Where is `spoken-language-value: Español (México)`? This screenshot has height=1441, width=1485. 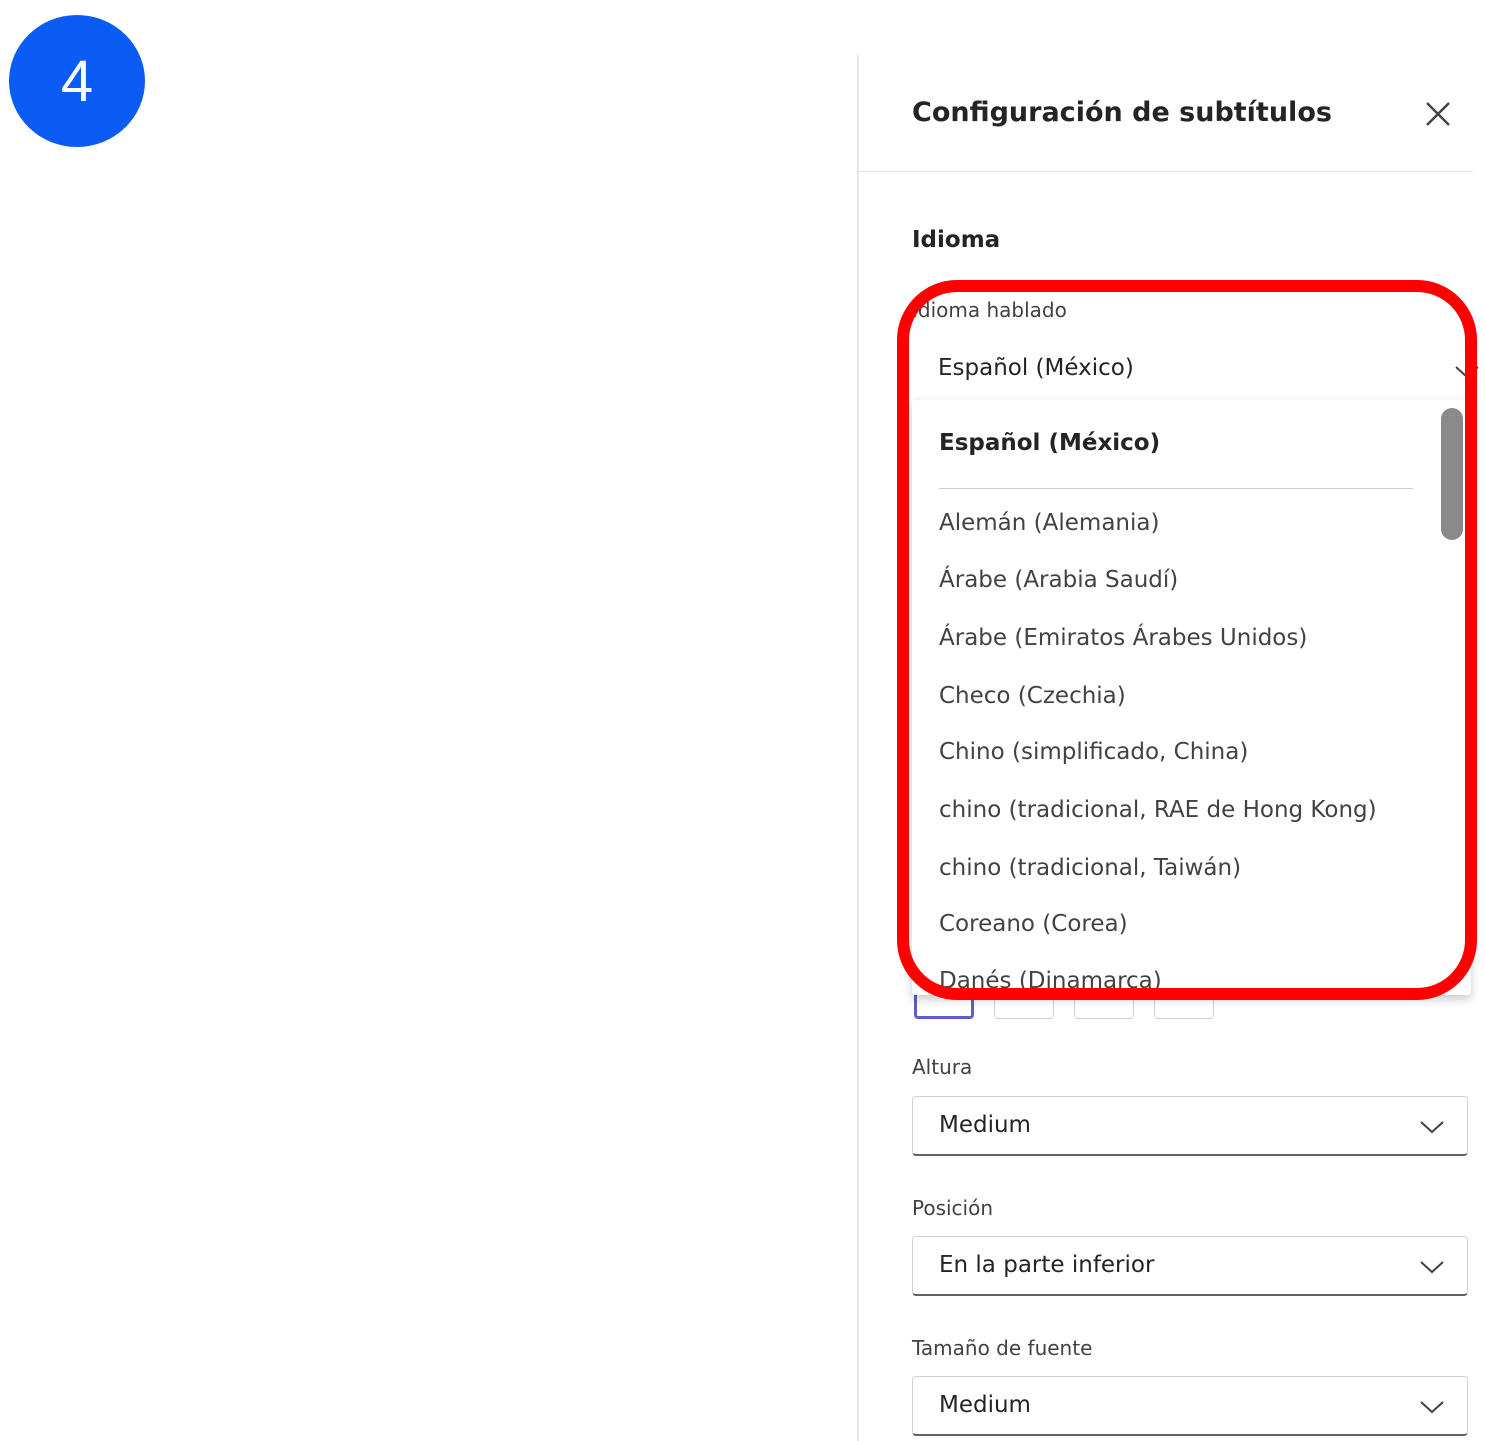
spoken-language-value: Español (México) is located at coordinates (1036, 368).